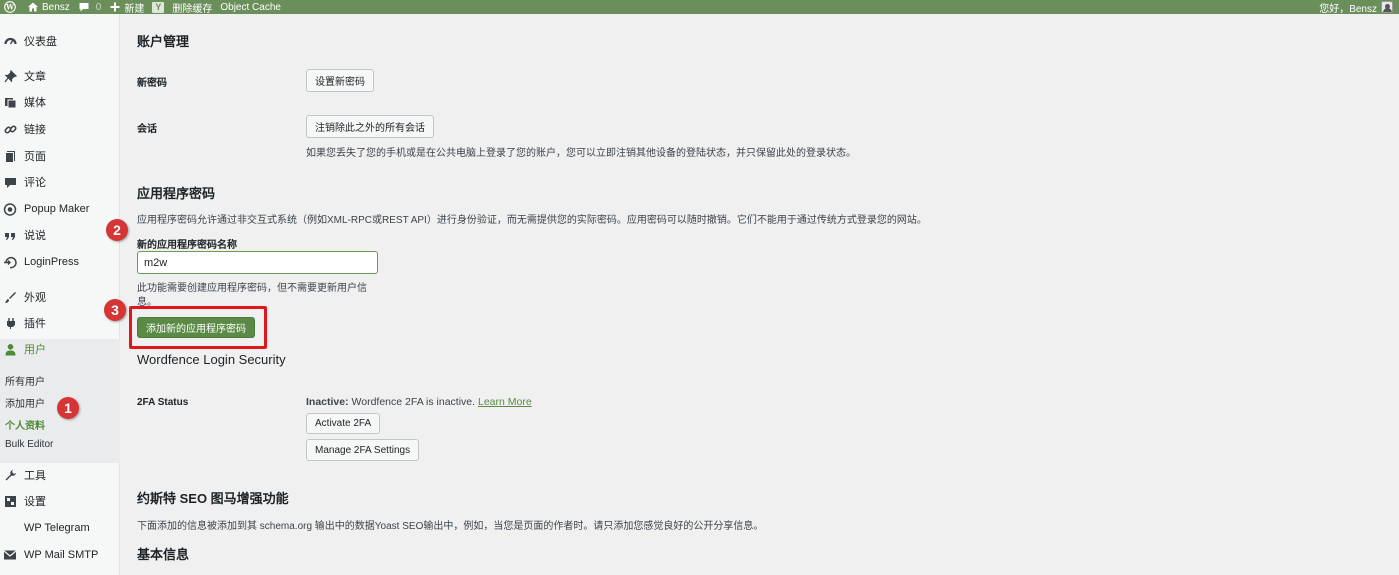 Image resolution: width=1399 pixels, height=575 pixels. What do you see at coordinates (60, 235) in the screenshot?
I see `sidebar-item-shuoshuo: 说说` at bounding box center [60, 235].